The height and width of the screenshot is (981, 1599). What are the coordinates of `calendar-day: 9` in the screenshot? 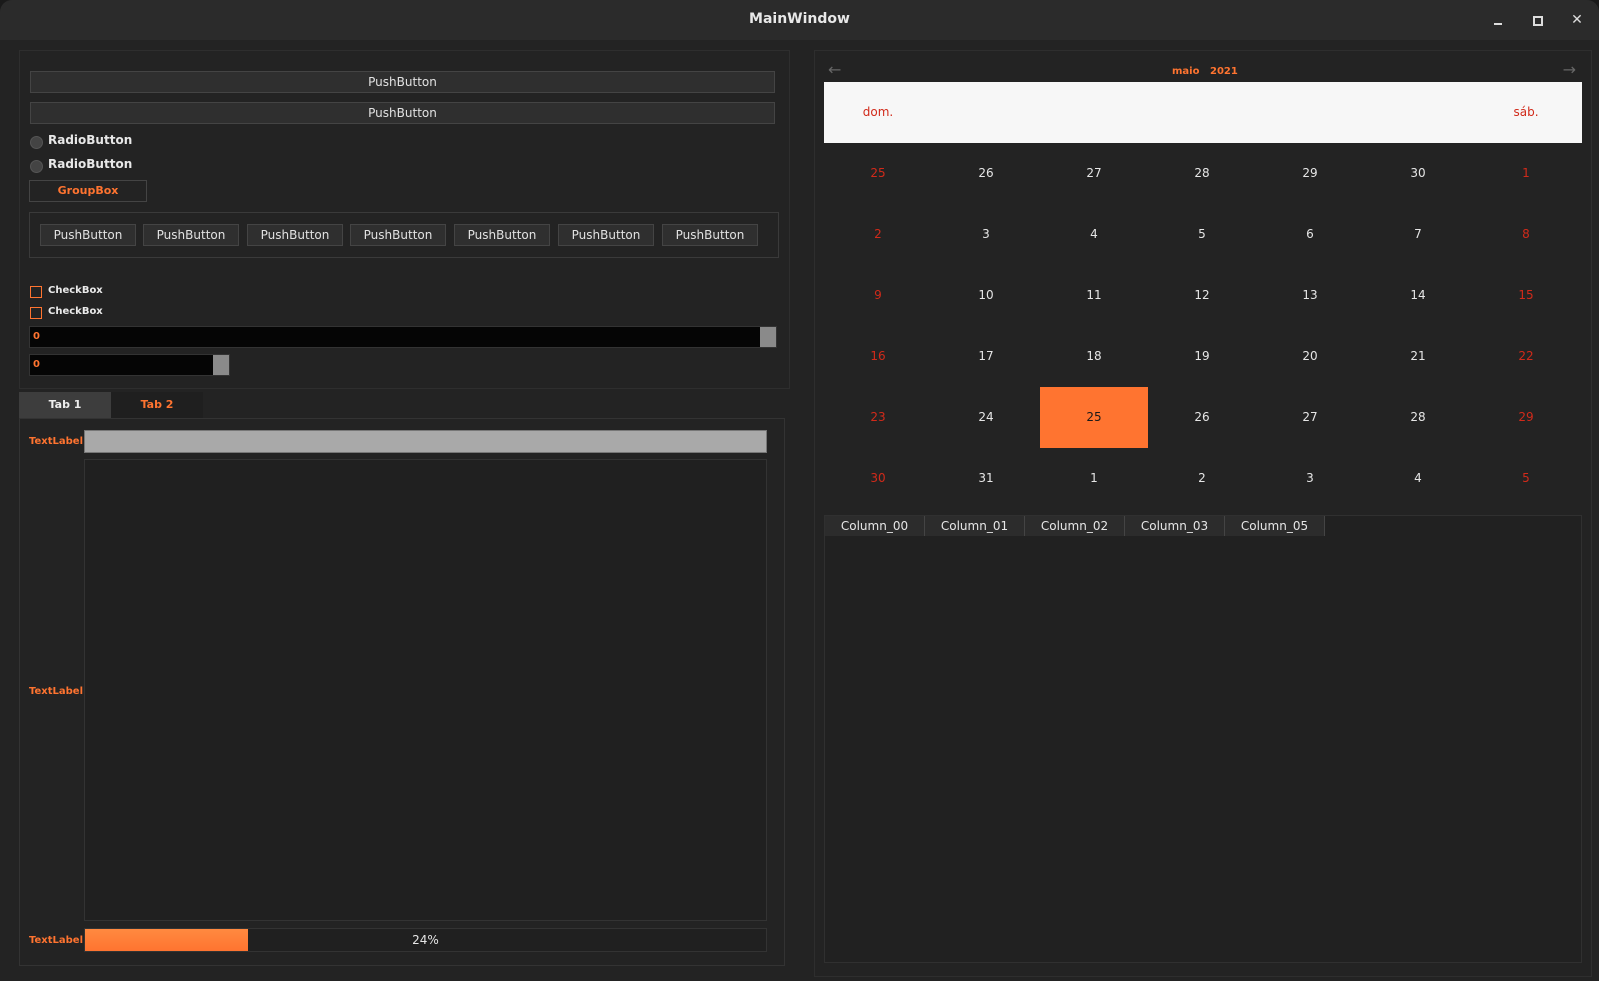 It's located at (878, 295).